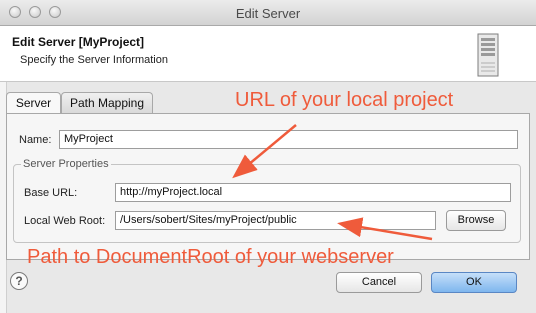  What do you see at coordinates (264, 151) in the screenshot?
I see `url-arrow` at bounding box center [264, 151].